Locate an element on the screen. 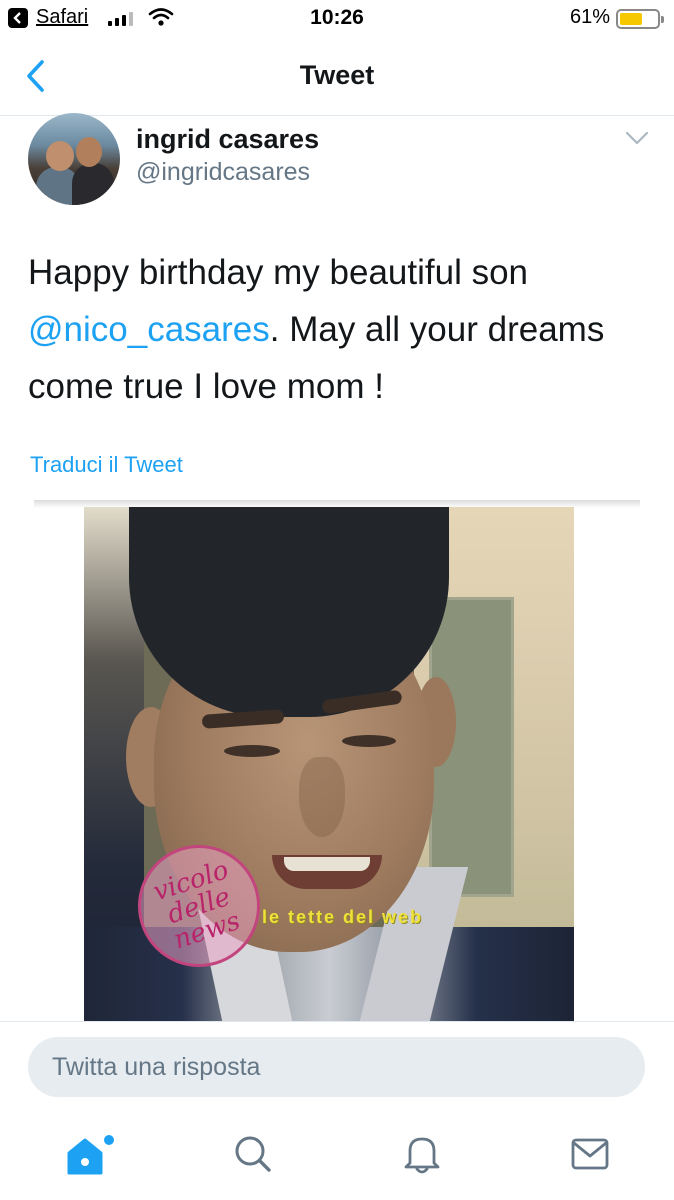 This screenshot has height=1200, width=674. reply-bar: Twitta una risposta is located at coordinates (337, 1071).